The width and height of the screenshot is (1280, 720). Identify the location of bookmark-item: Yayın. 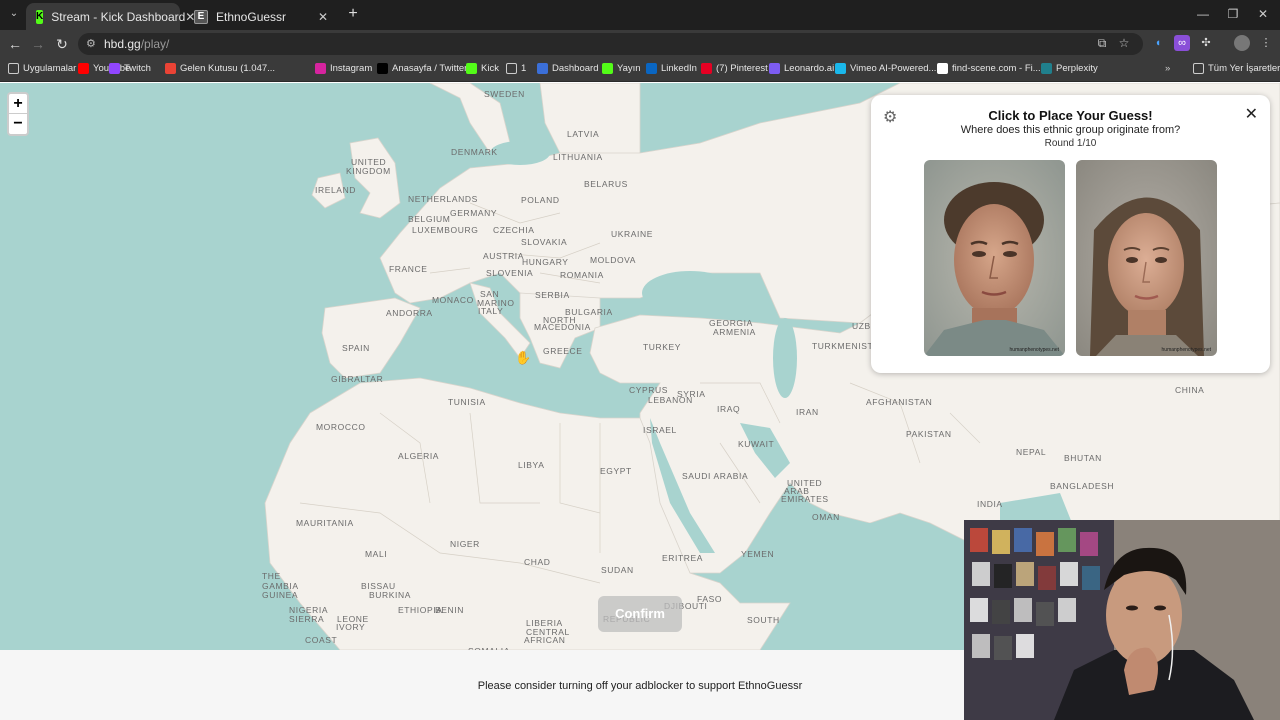
(621, 68).